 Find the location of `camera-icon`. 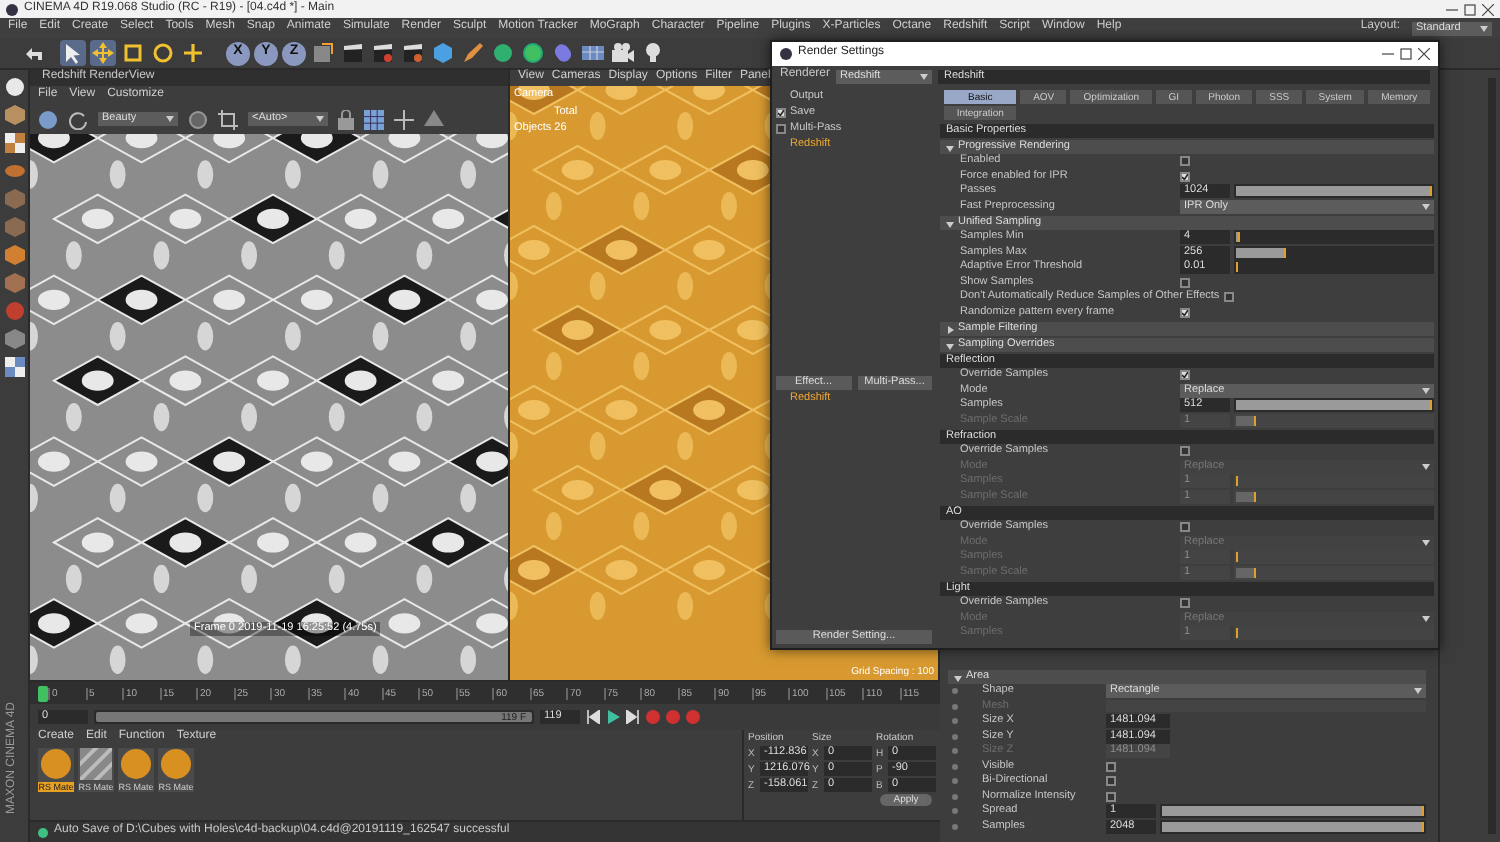

camera-icon is located at coordinates (623, 53).